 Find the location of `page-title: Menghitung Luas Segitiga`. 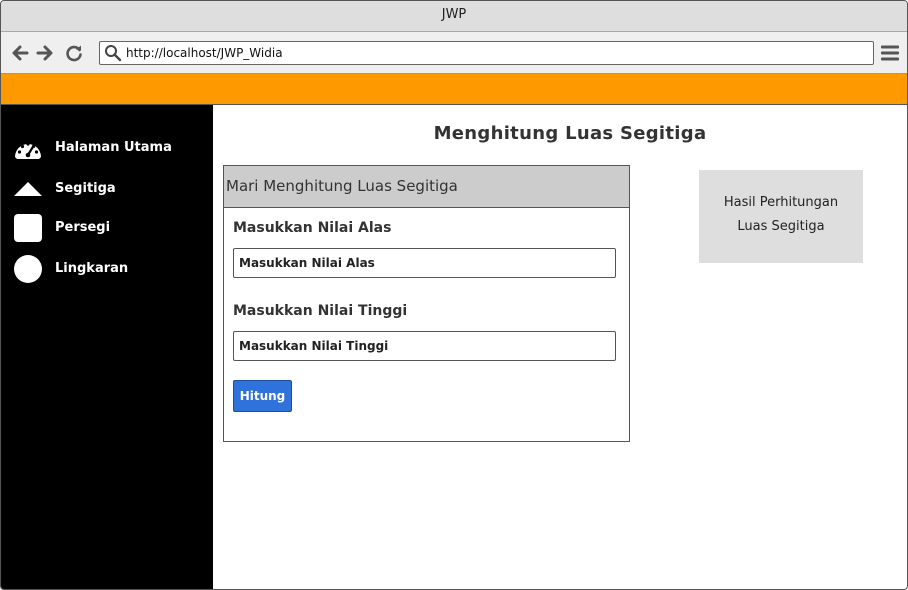

page-title: Menghitung Luas Segitiga is located at coordinates (570, 133).